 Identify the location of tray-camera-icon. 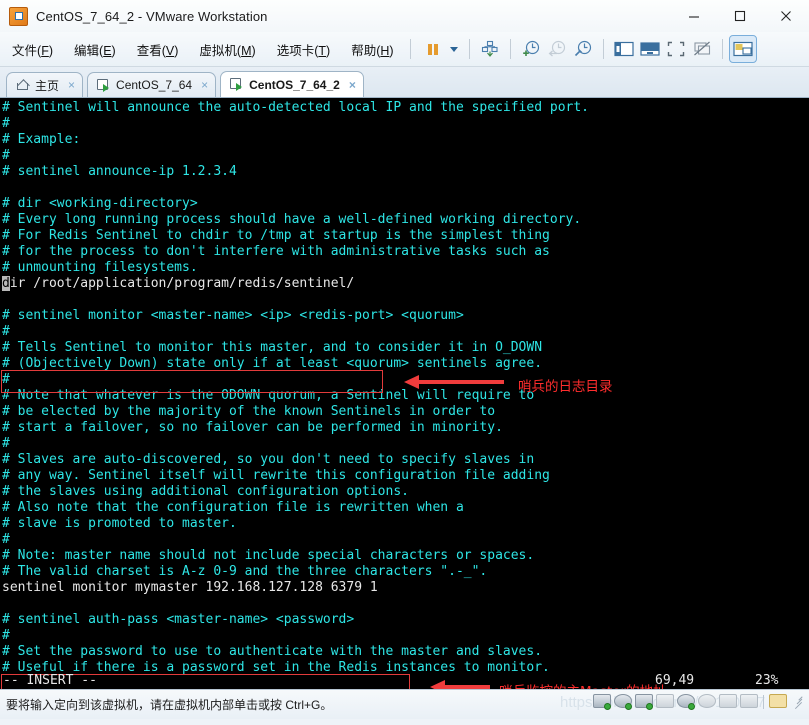
(707, 702).